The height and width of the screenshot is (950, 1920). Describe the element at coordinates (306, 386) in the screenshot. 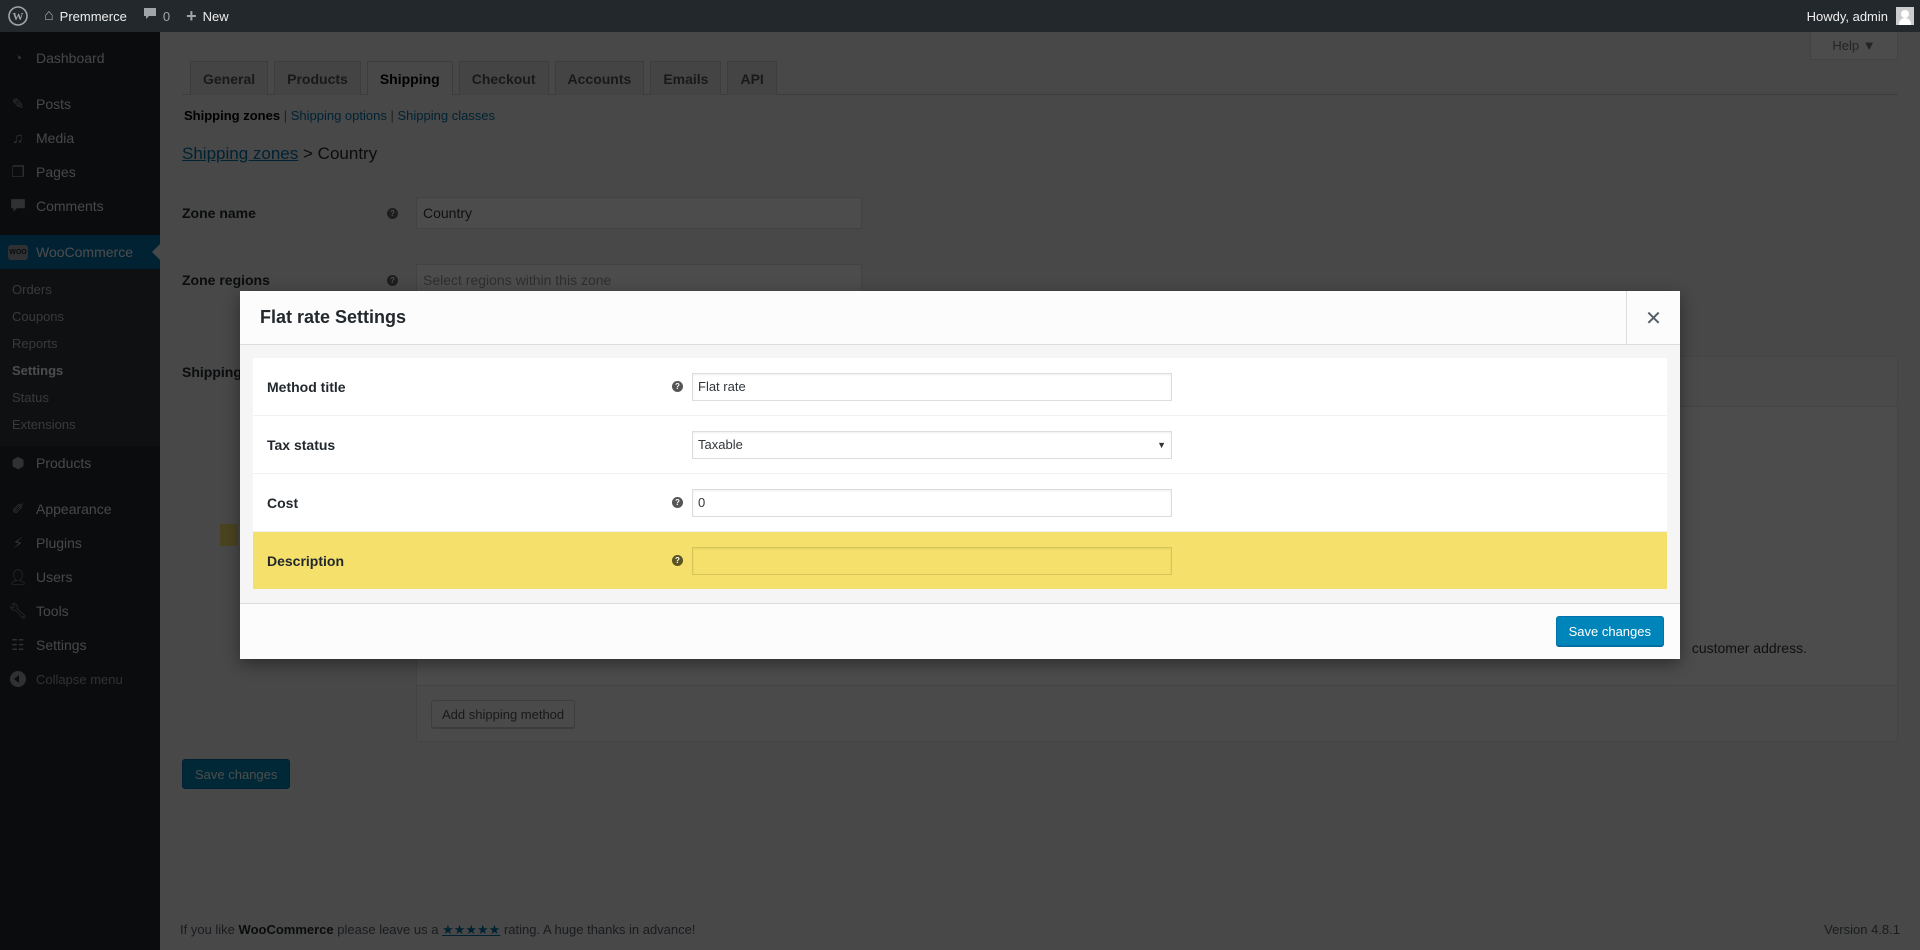

I see `method-title-label: Method title` at that location.